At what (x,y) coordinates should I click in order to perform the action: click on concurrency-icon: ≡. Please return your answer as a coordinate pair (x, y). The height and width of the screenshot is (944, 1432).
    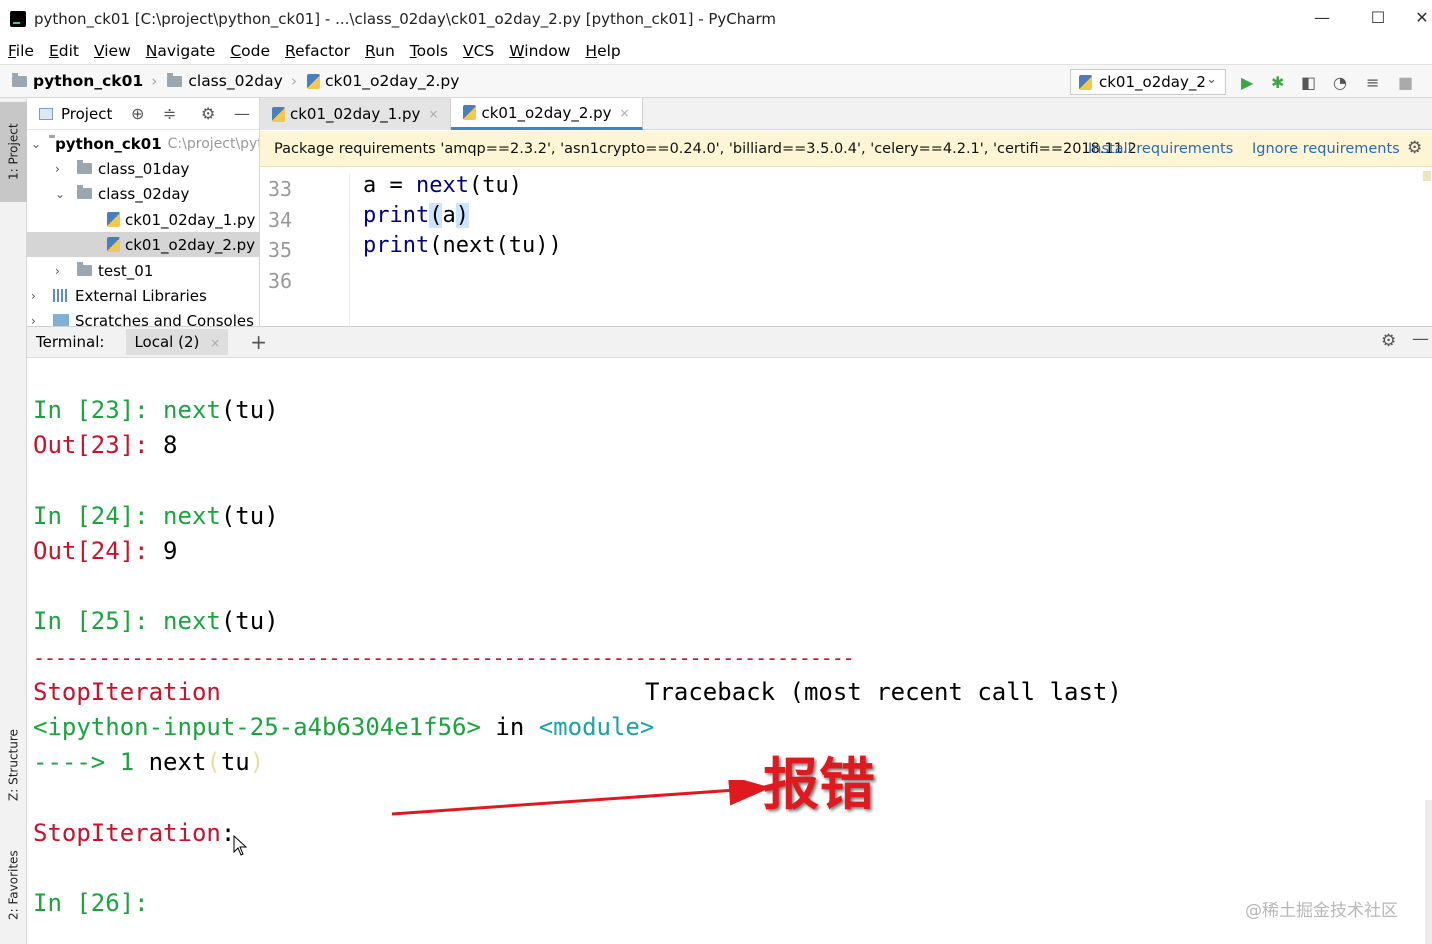
    Looking at the image, I should click on (1372, 82).